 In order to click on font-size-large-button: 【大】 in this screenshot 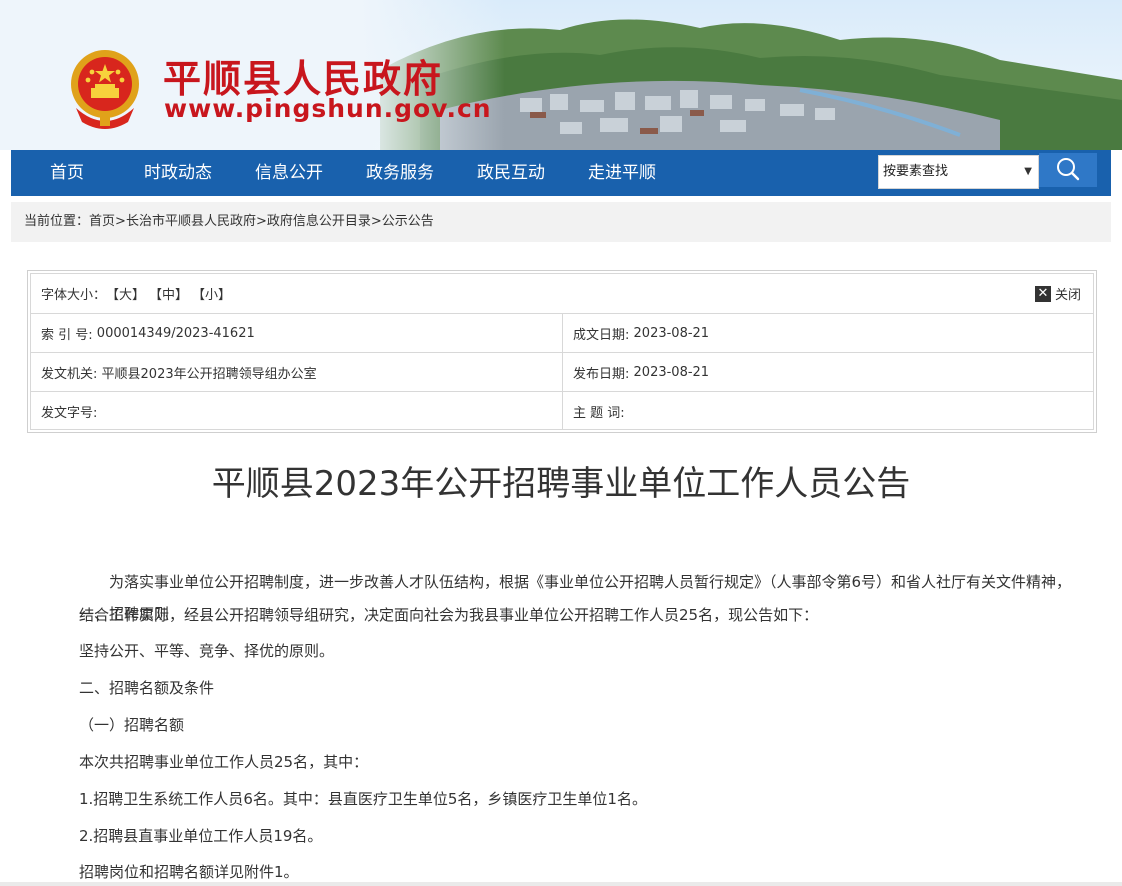, I will do `click(125, 293)`.